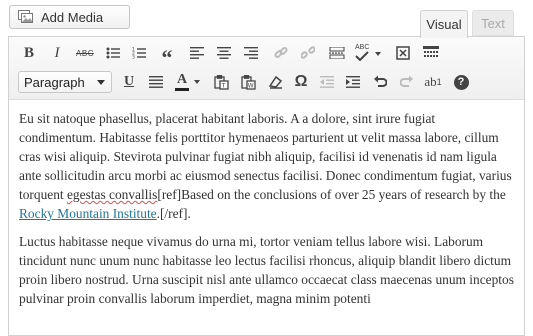  I want to click on insert-more-icon, so click(337, 53).